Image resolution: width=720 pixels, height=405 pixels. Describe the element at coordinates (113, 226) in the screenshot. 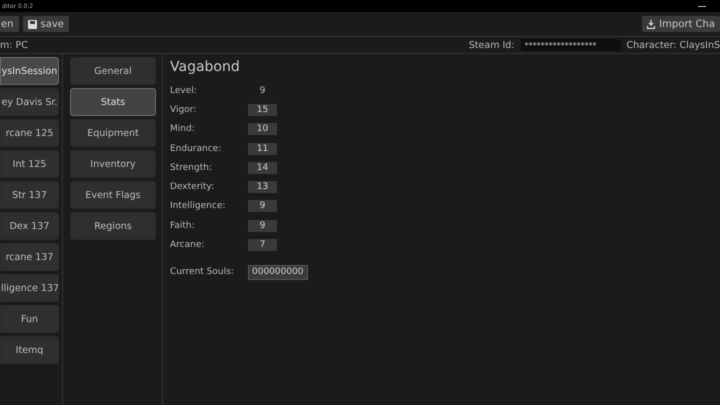

I see `tab: Regions` at that location.